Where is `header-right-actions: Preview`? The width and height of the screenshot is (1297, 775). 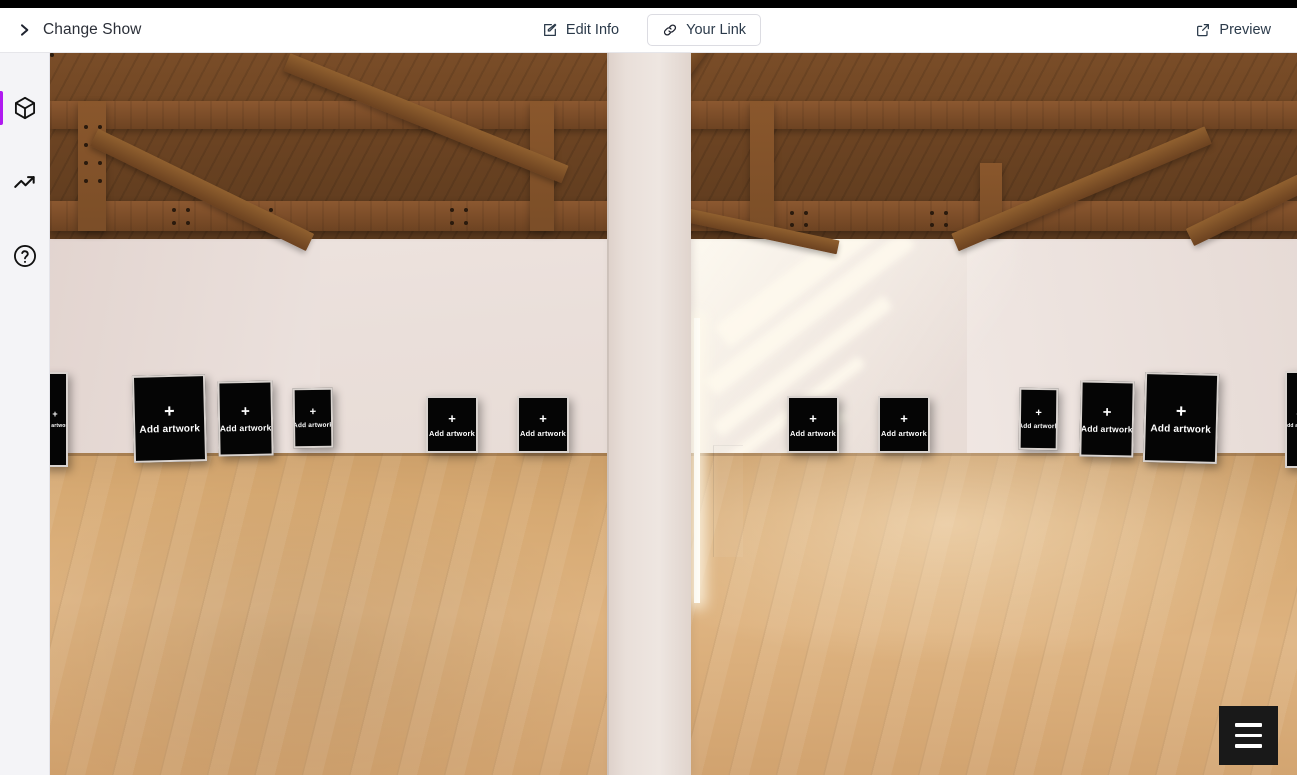
header-right-actions: Preview is located at coordinates (1233, 30).